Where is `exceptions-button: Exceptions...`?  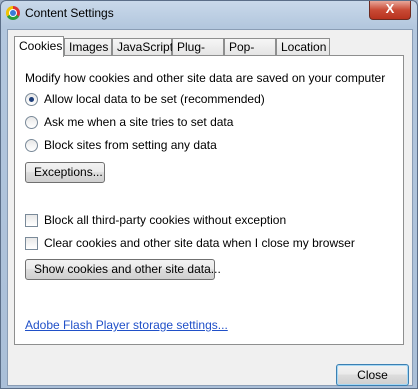 exceptions-button: Exceptions... is located at coordinates (65, 172).